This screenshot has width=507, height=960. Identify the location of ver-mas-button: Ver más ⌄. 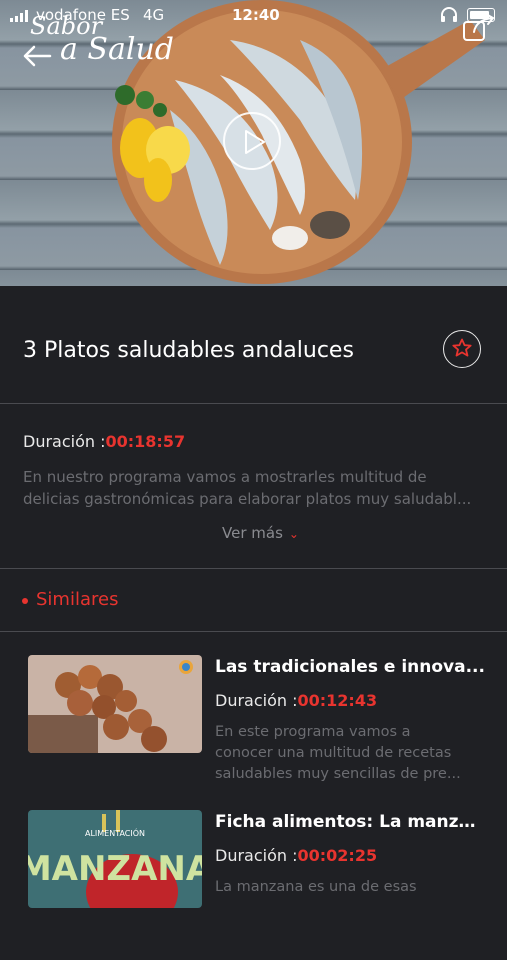
(260, 533).